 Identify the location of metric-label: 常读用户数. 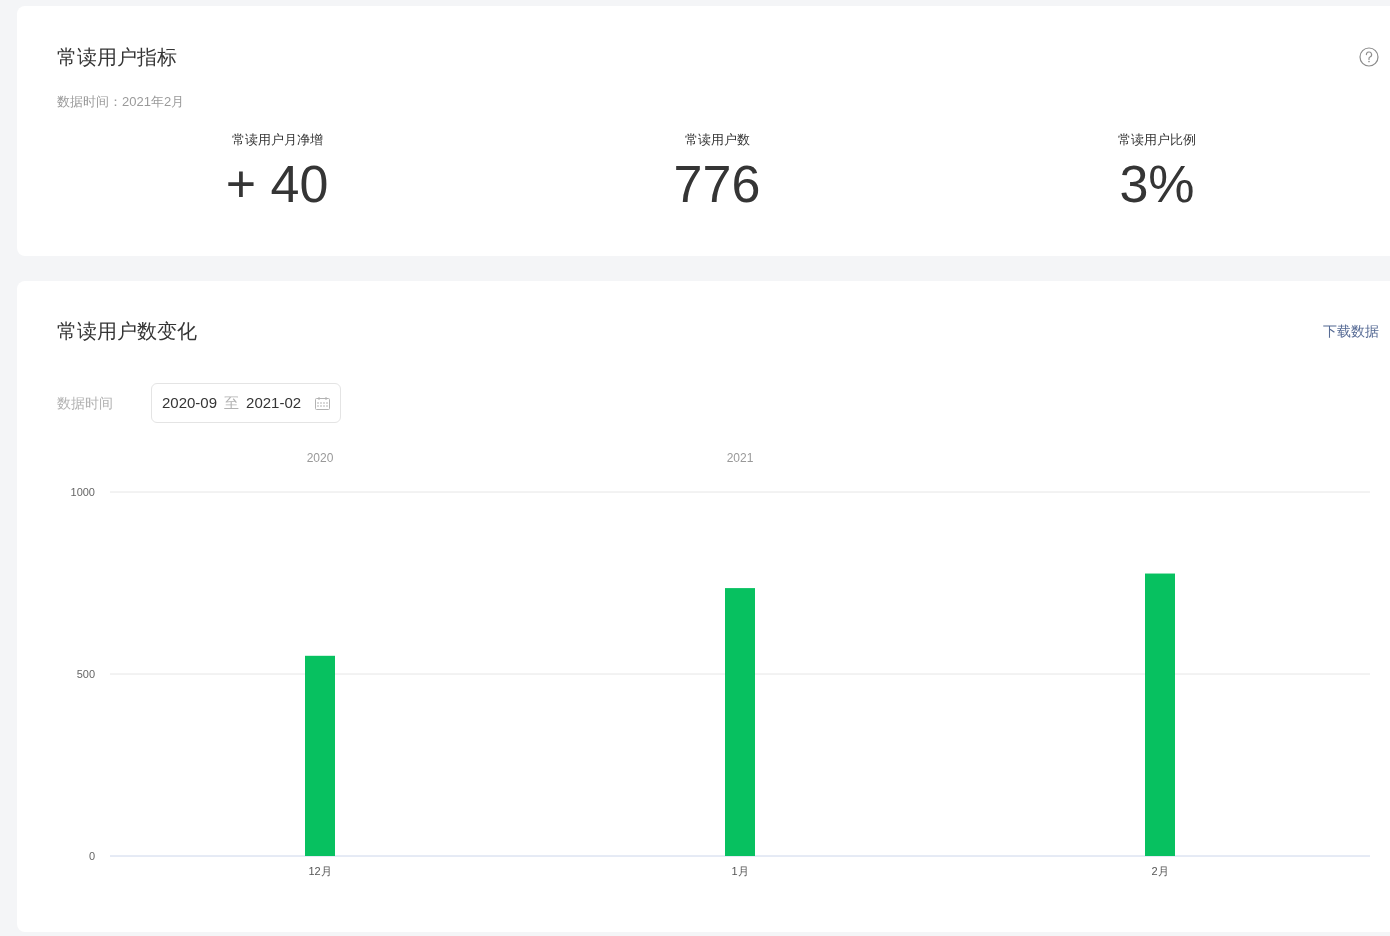
(717, 140).